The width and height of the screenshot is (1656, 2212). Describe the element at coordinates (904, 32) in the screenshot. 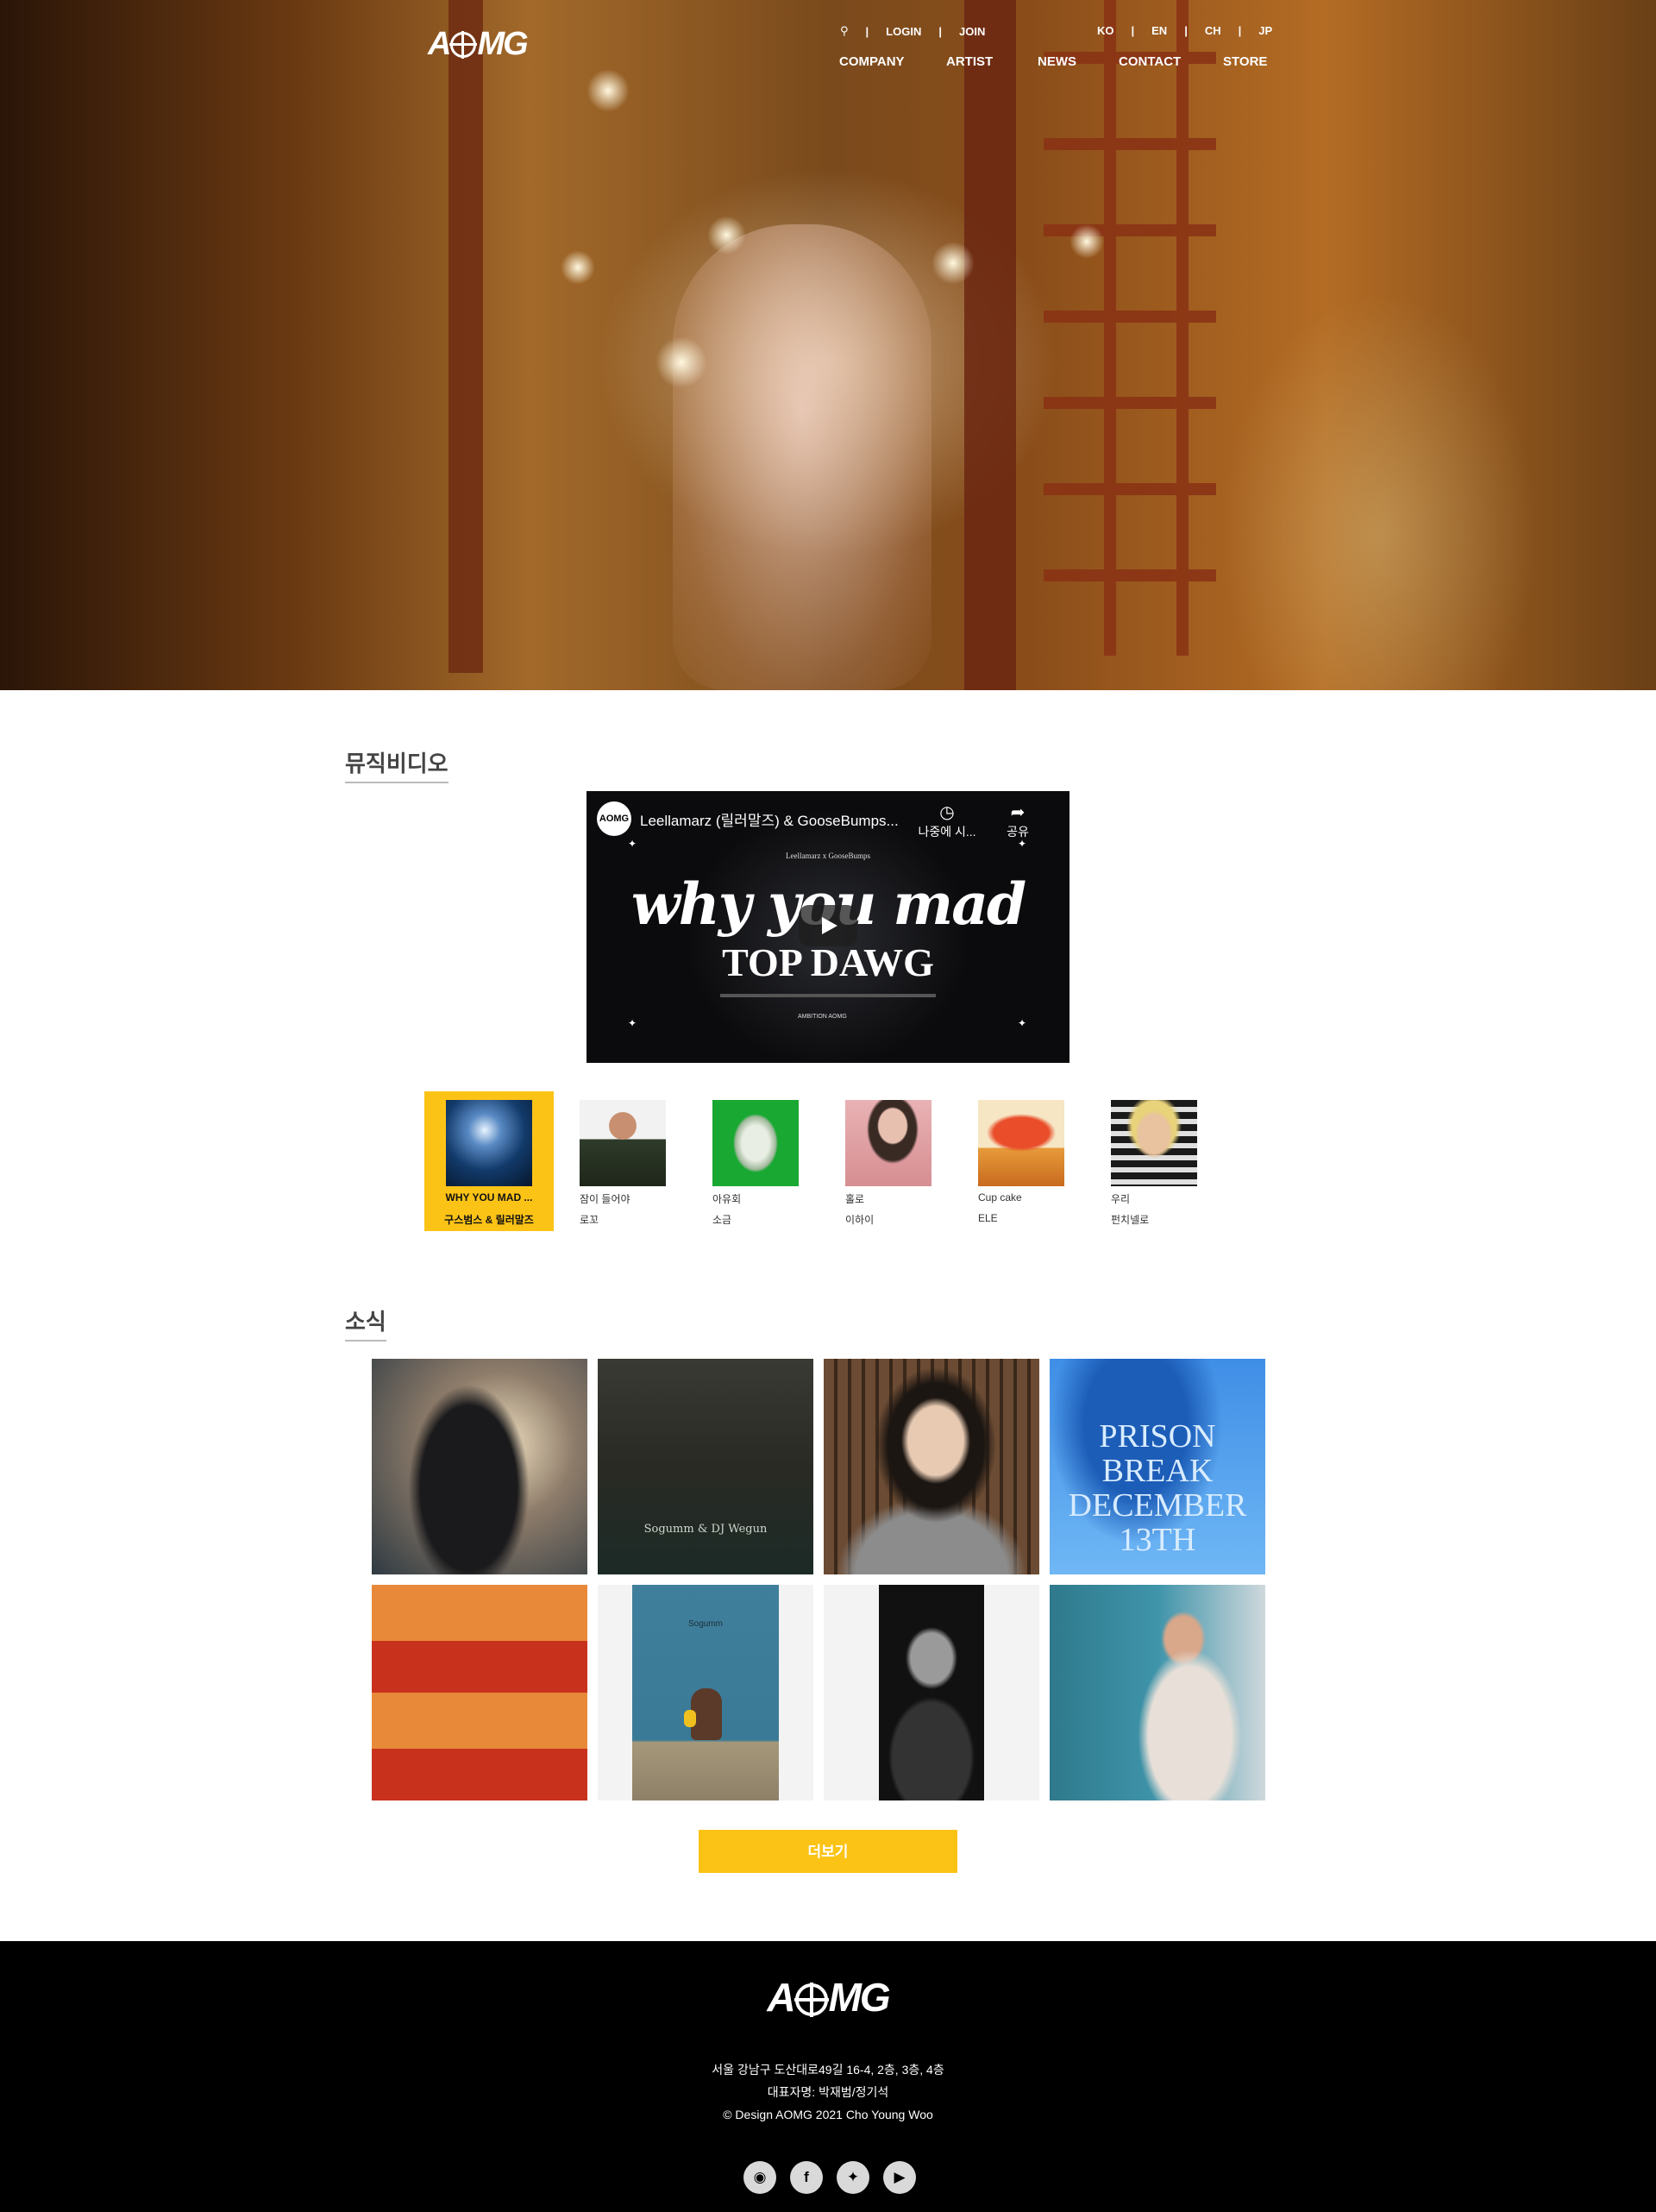

I see `login-link: LOGIN` at that location.